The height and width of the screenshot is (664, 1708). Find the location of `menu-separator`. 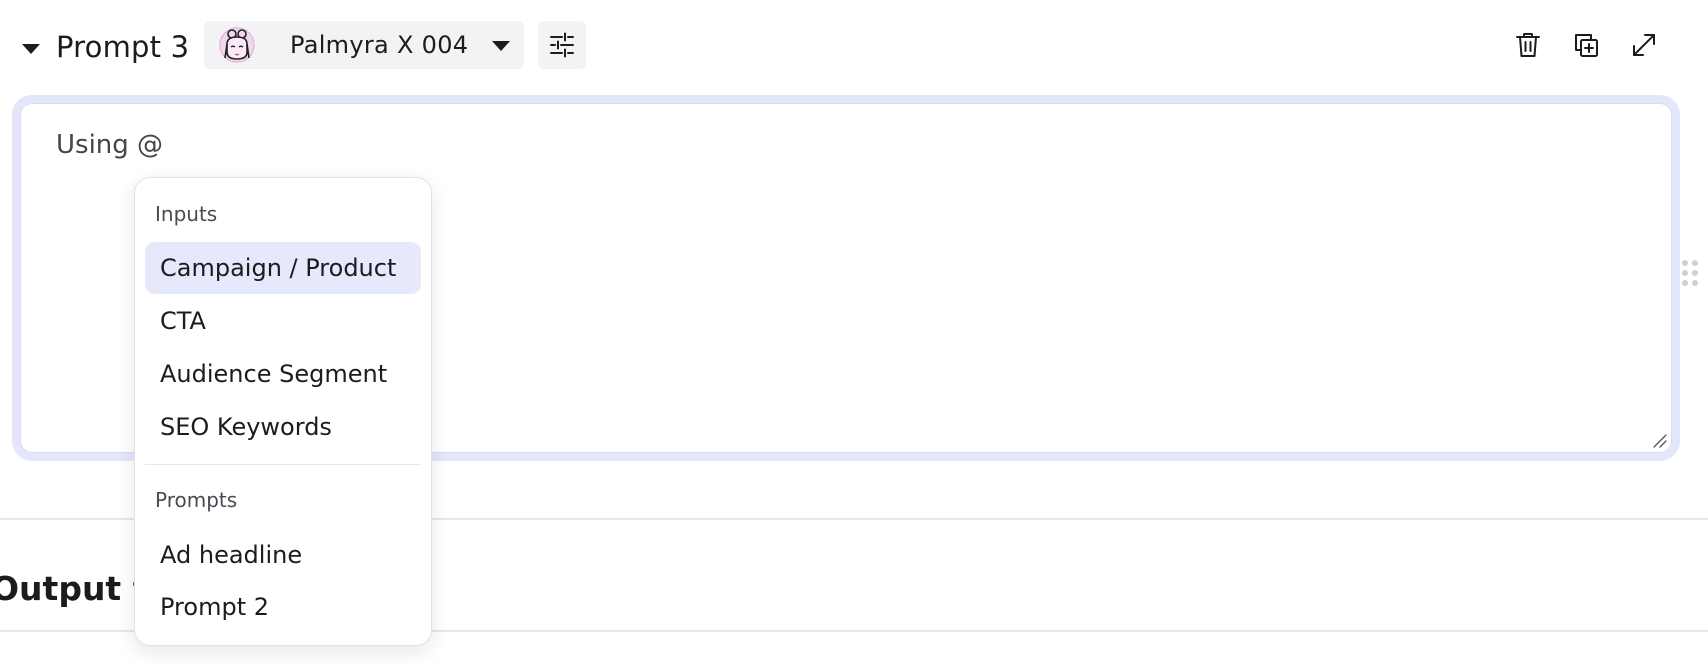

menu-separator is located at coordinates (283, 464).